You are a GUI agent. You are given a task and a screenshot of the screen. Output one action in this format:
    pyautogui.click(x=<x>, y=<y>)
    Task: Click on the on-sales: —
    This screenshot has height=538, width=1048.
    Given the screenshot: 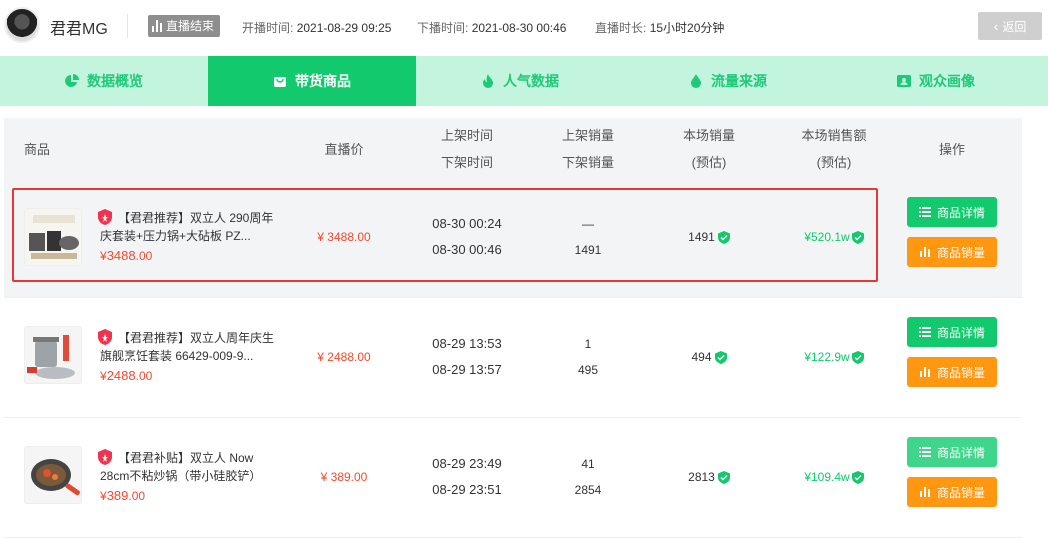 What is the action you would take?
    pyautogui.click(x=588, y=224)
    